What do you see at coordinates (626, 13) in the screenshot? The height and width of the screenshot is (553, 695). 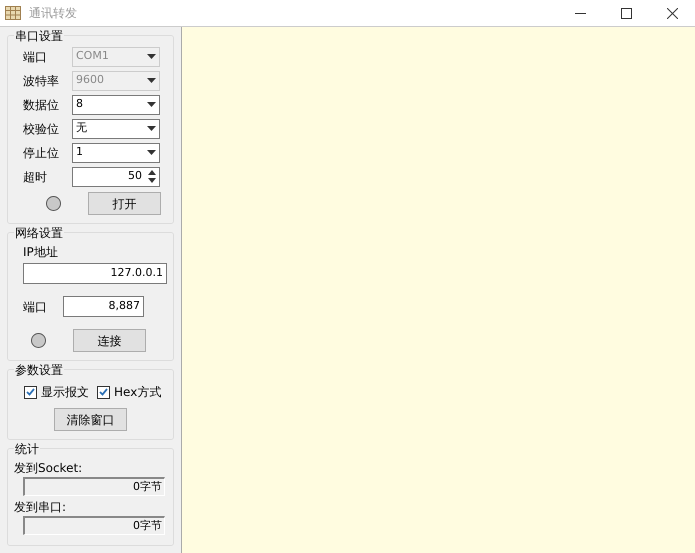 I see `maximize-icon` at bounding box center [626, 13].